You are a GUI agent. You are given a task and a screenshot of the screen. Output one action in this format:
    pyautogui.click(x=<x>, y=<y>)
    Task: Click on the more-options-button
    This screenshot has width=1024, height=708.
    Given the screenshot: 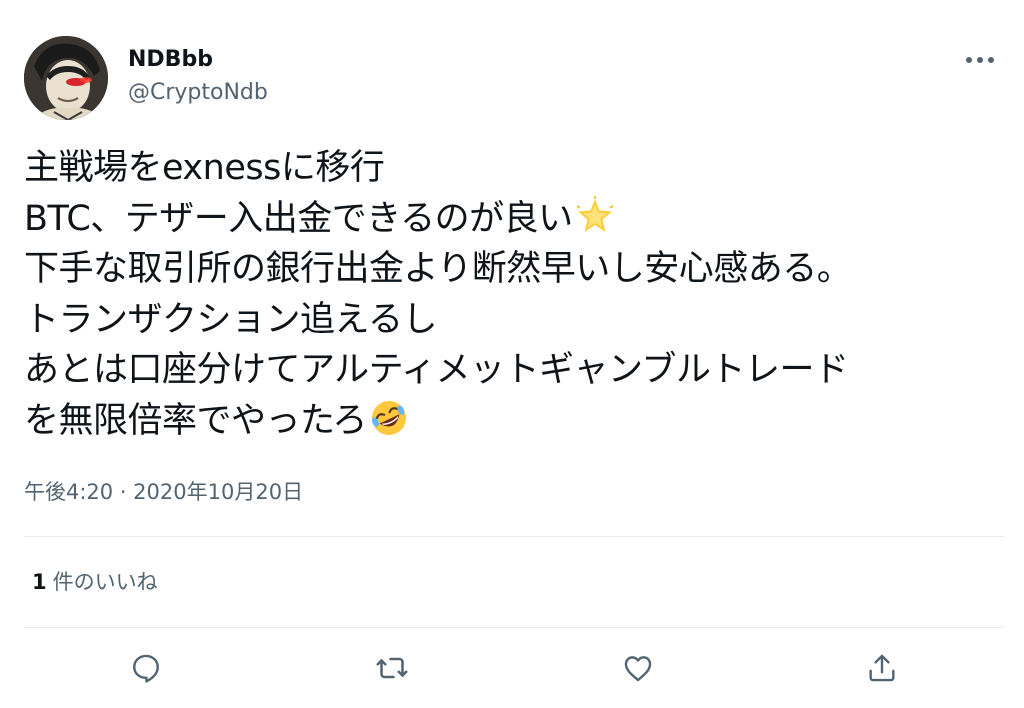 What is the action you would take?
    pyautogui.click(x=980, y=60)
    